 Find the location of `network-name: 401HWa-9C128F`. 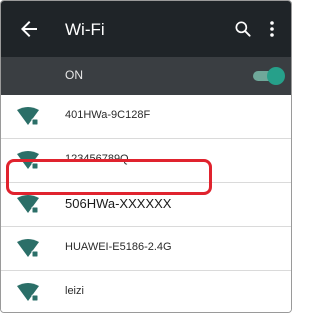

network-name: 401HWa-9C128F is located at coordinates (108, 115).